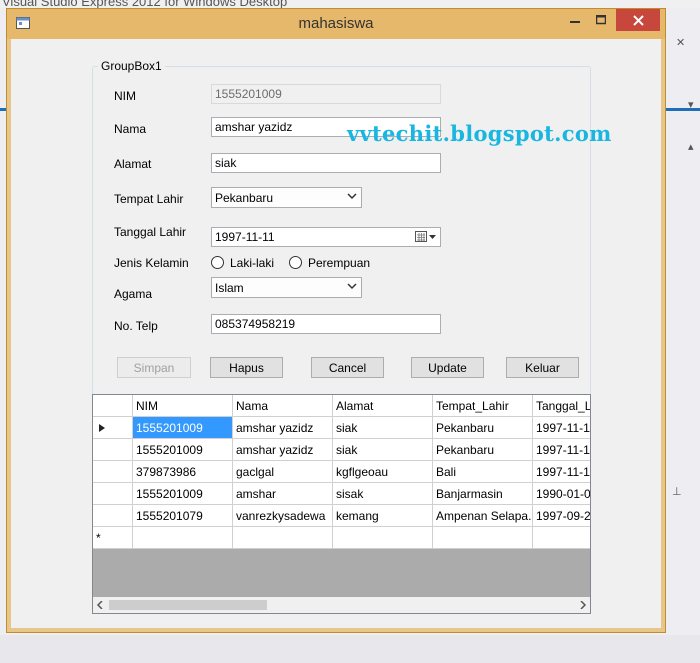 This screenshot has width=700, height=663. What do you see at coordinates (336, 24) in the screenshot?
I see `title-bar: mahasiswa` at bounding box center [336, 24].